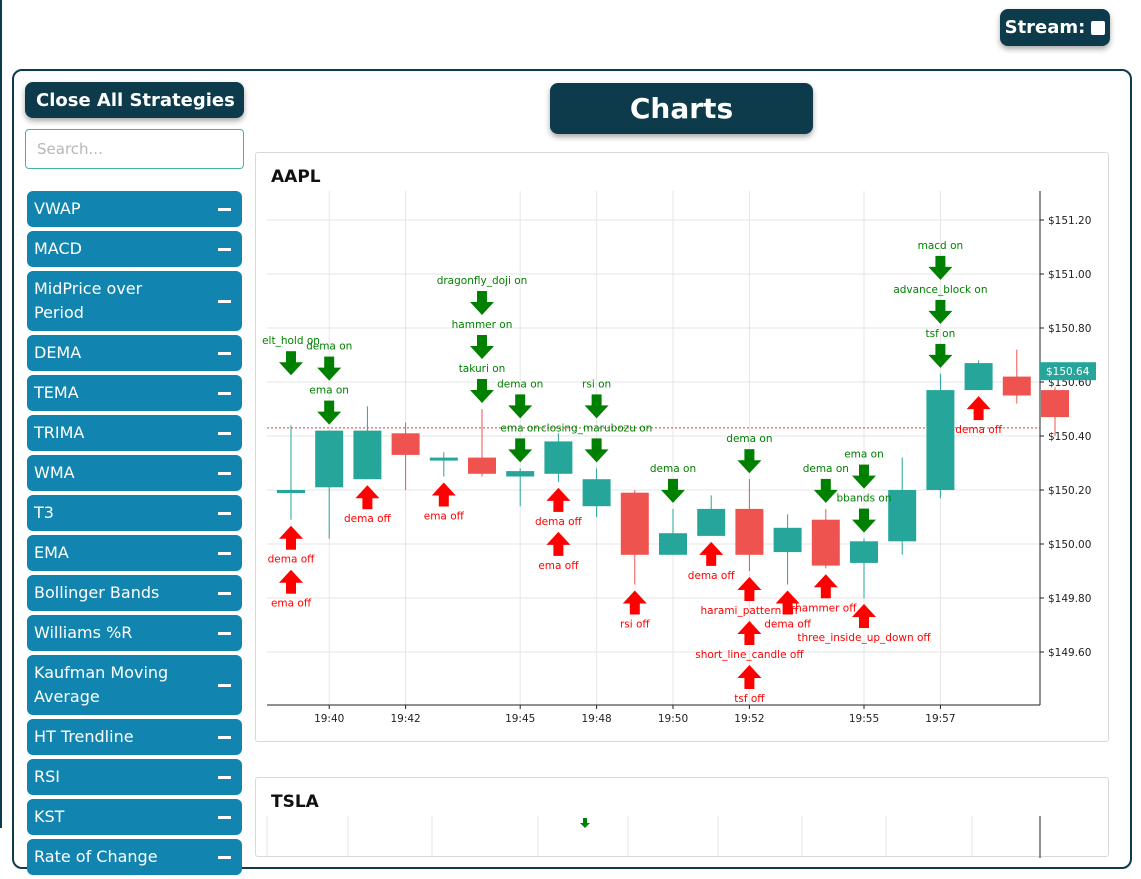 This screenshot has width=1141, height=879. I want to click on y-tick-label: $150.80, so click(1069, 329).